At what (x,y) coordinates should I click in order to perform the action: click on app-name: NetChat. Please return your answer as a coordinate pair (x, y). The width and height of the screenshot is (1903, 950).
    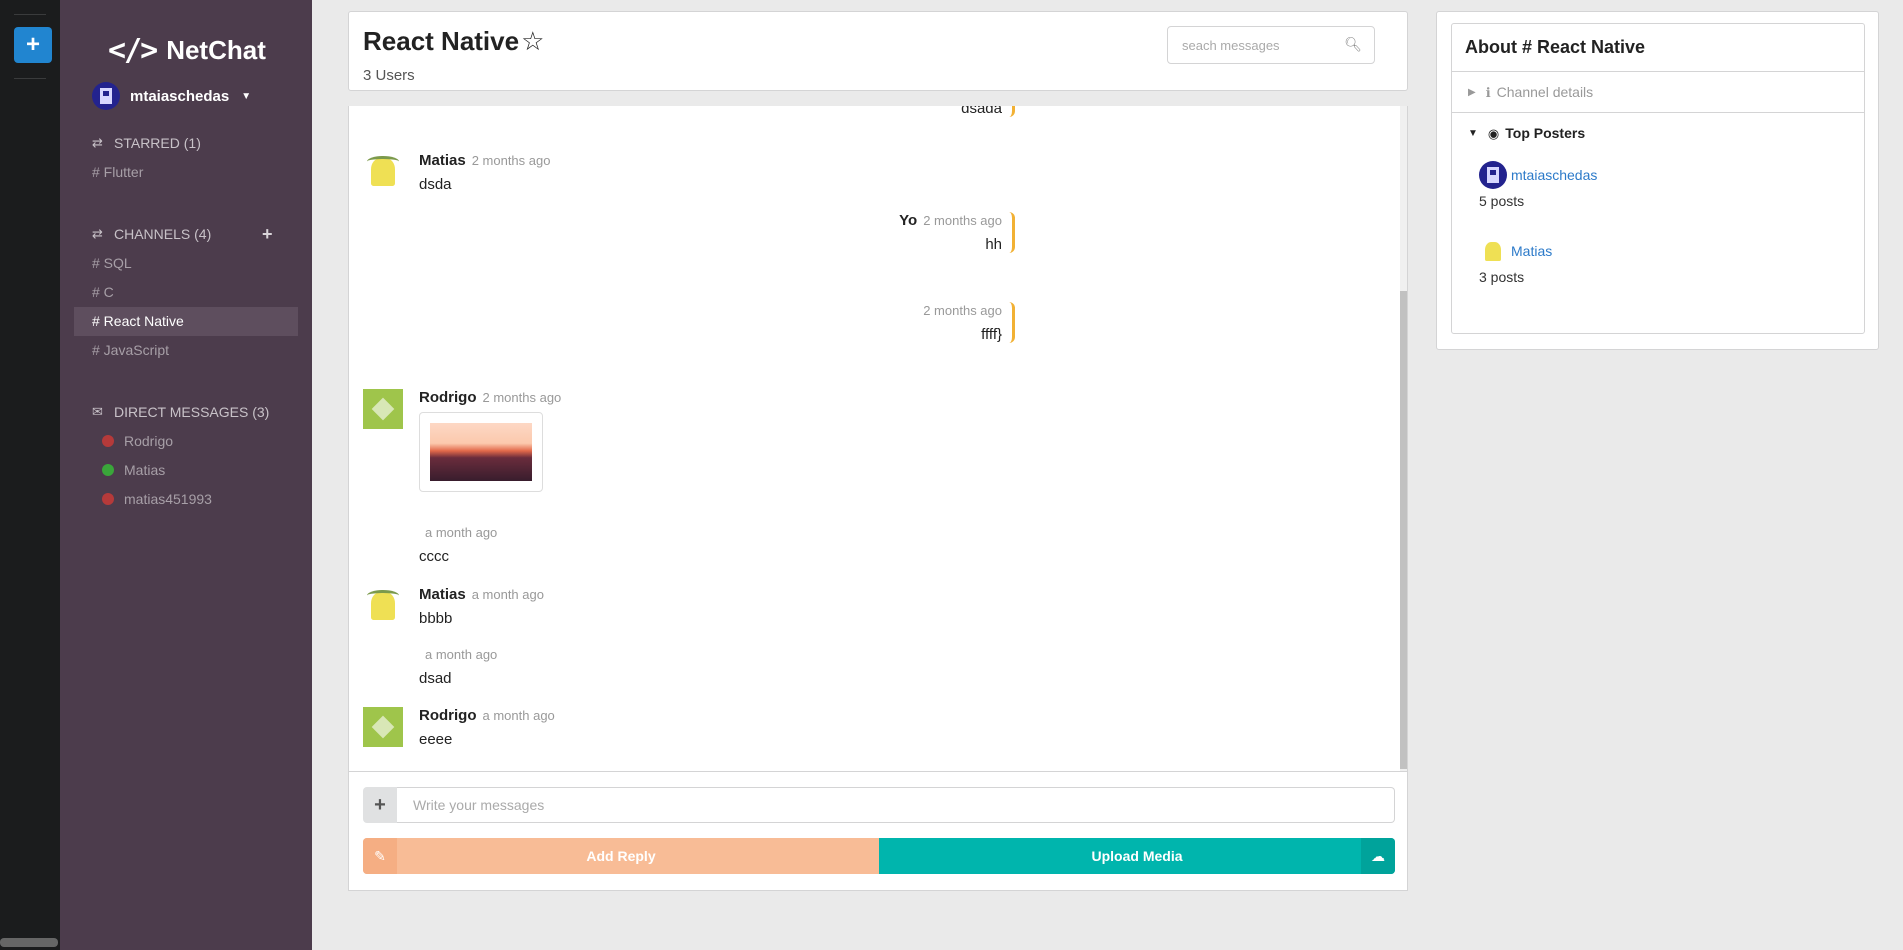
    Looking at the image, I should click on (216, 49).